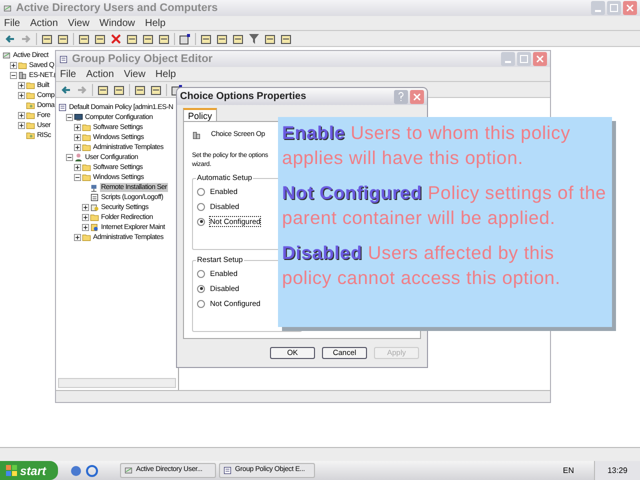  What do you see at coordinates (617, 470) in the screenshot?
I see `clock: 13:29` at bounding box center [617, 470].